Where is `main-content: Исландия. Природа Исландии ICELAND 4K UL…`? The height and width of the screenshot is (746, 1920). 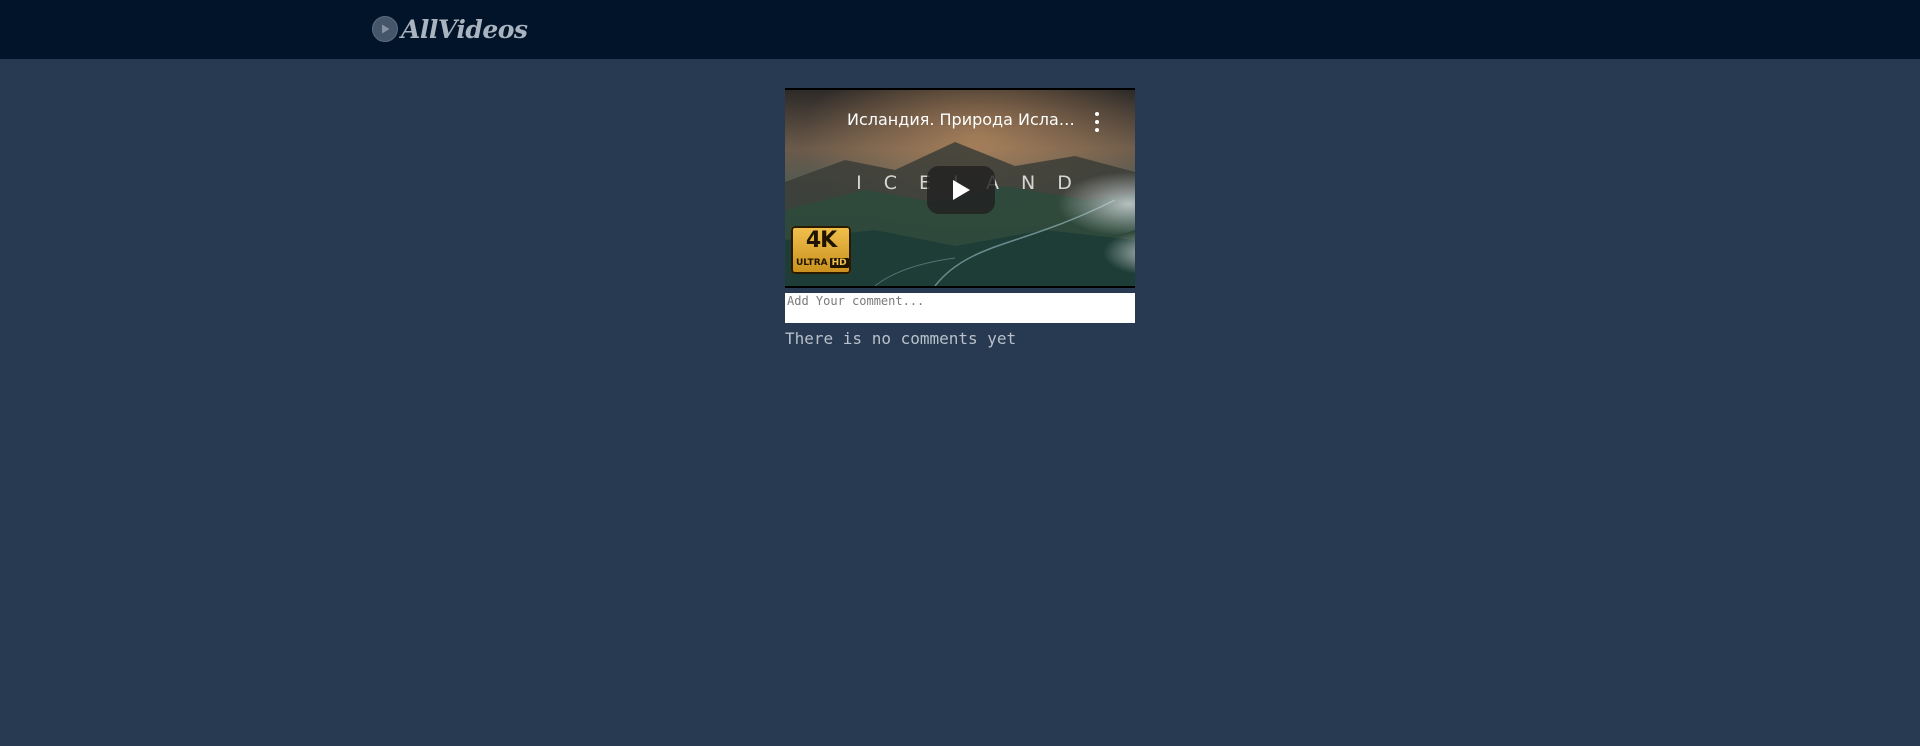 main-content: Исландия. Природа Исландии ICELAND 4K UL… is located at coordinates (960, 218).